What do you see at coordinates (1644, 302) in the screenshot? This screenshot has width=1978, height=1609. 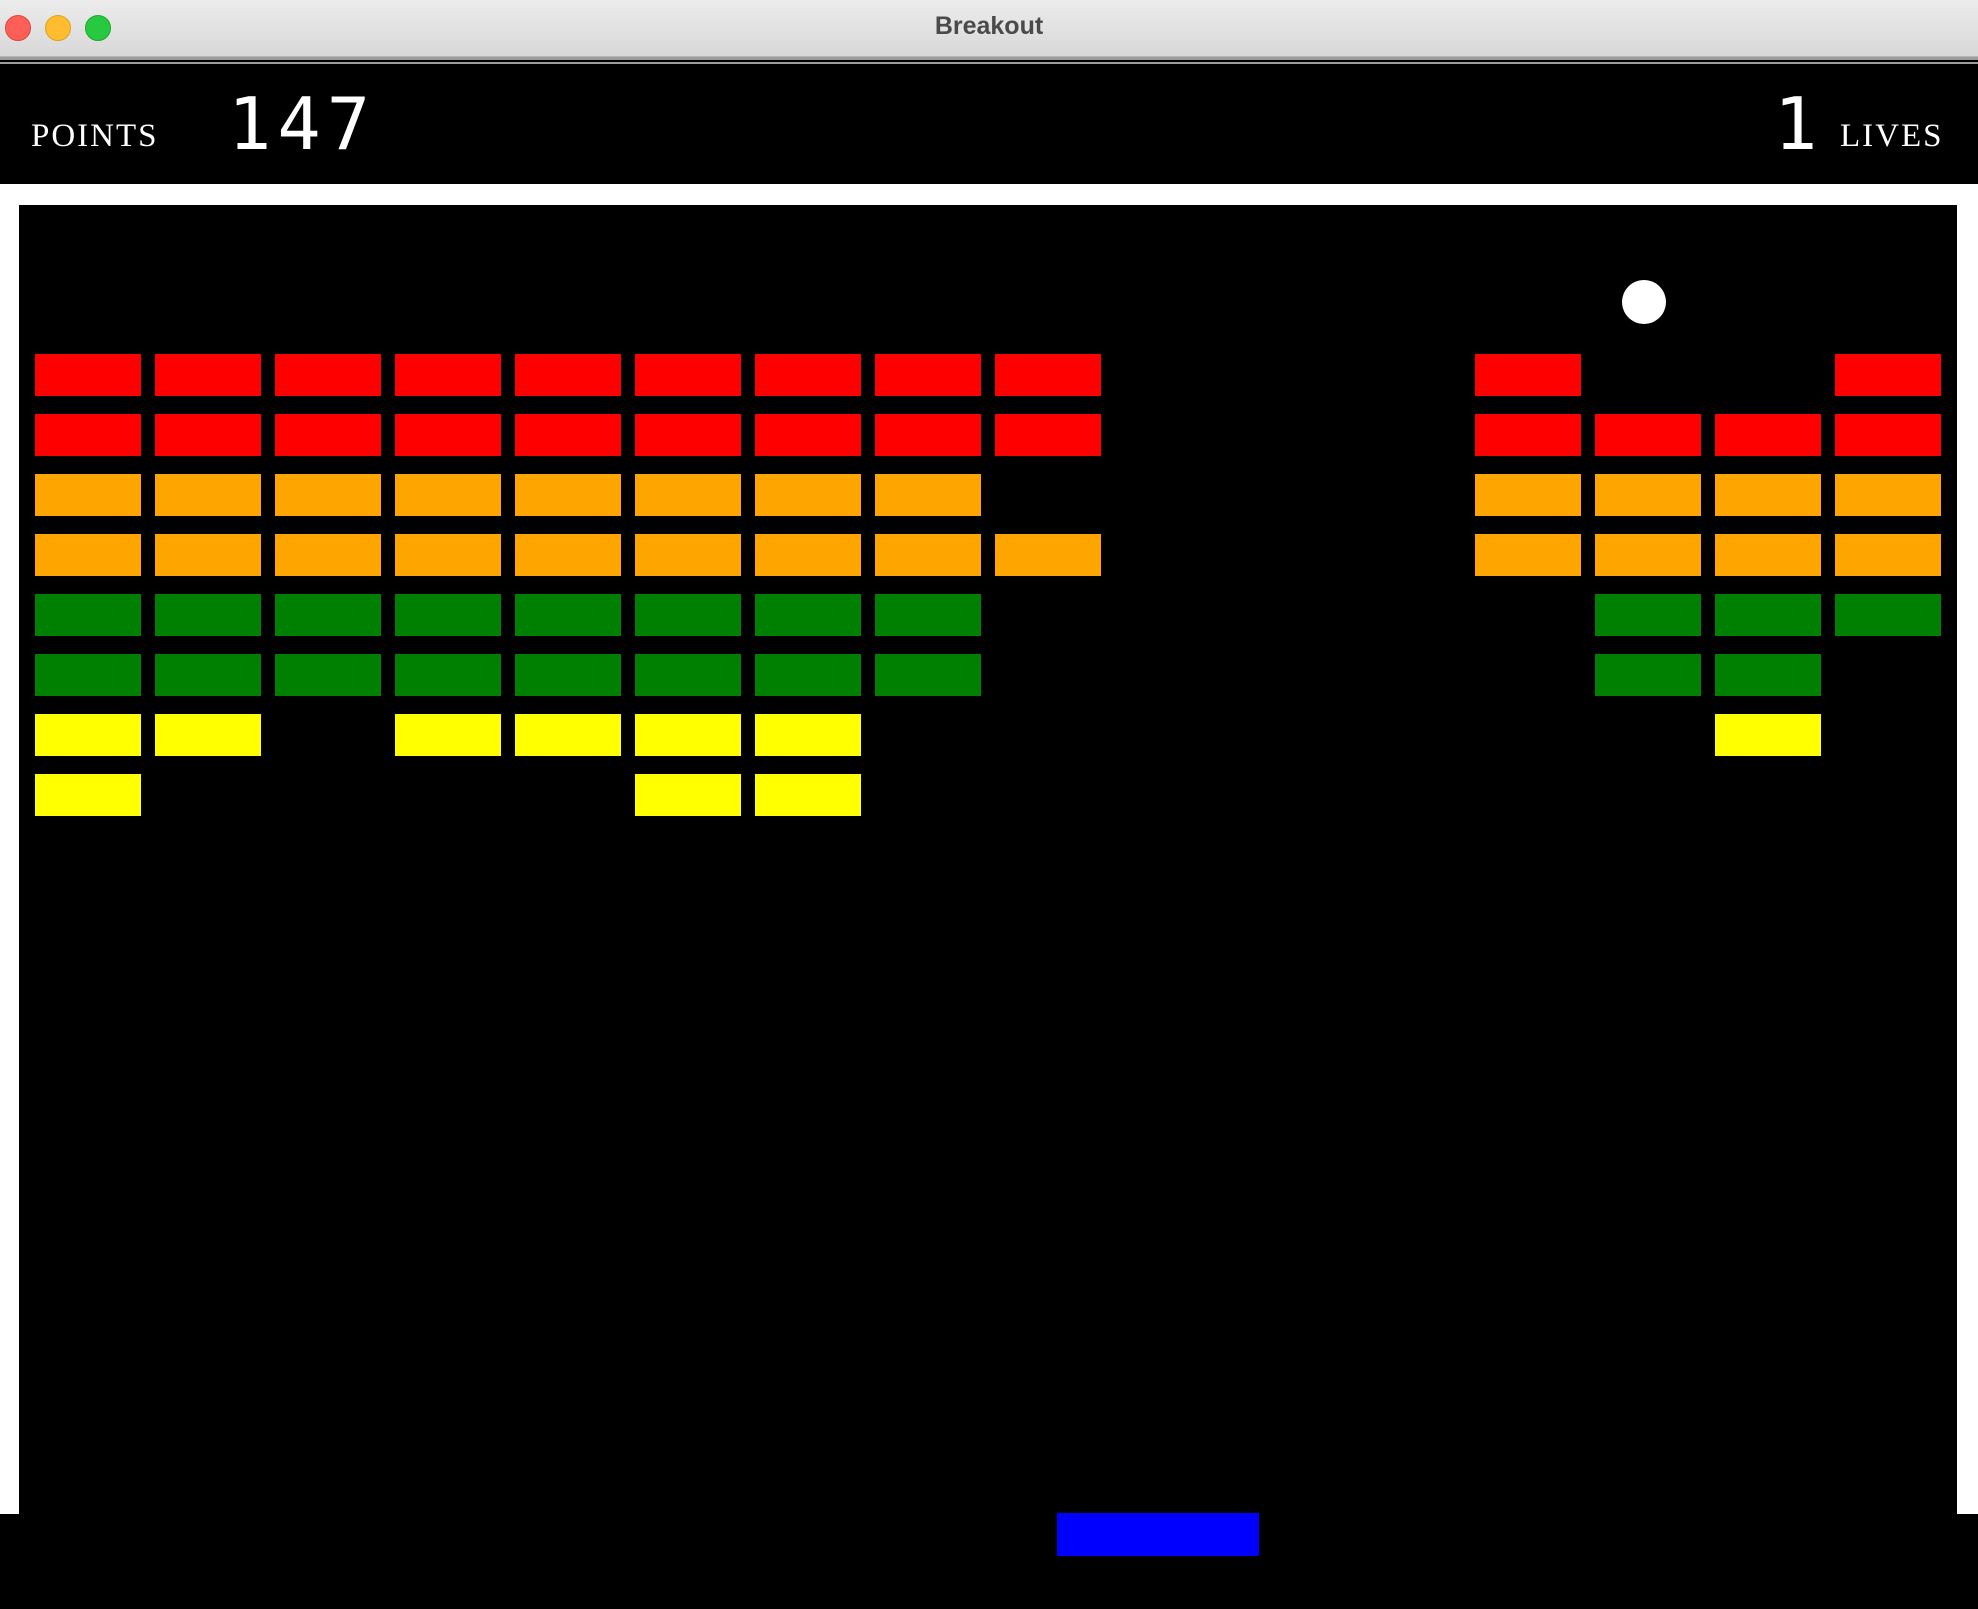 I see `ball` at bounding box center [1644, 302].